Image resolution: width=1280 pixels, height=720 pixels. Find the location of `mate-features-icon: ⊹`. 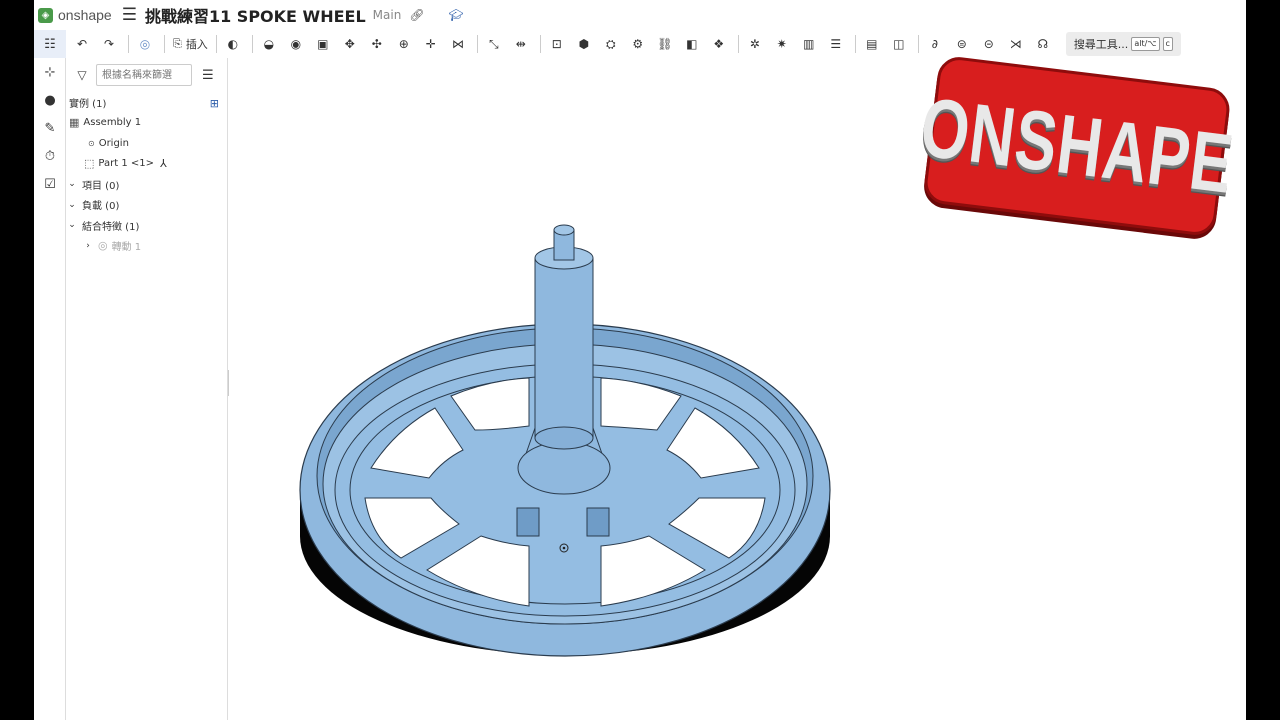

mate-features-icon: ⊹ is located at coordinates (50, 72).